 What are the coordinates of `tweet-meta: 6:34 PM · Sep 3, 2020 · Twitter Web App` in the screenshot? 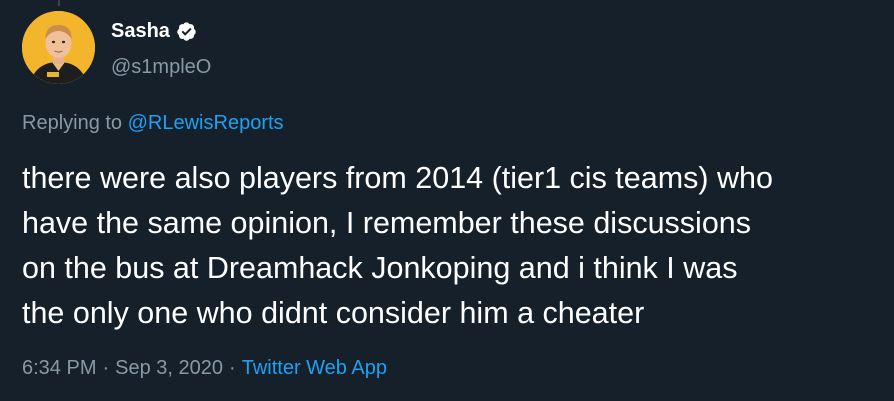 It's located at (204, 368).